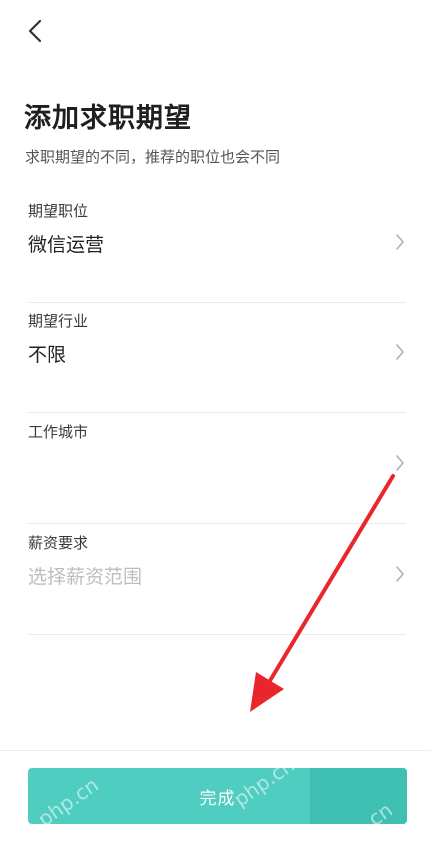 This screenshot has width=431, height=856. What do you see at coordinates (47, 355) in the screenshot?
I see `expected-industry-value: 不限` at bounding box center [47, 355].